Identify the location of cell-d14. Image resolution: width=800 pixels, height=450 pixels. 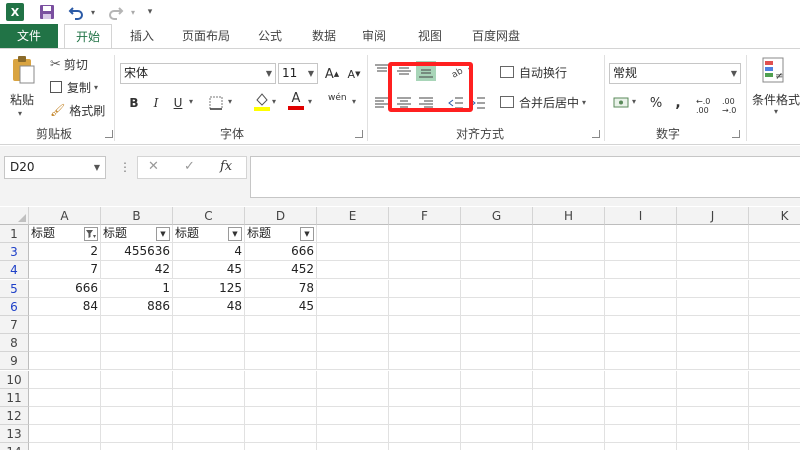
(281, 446).